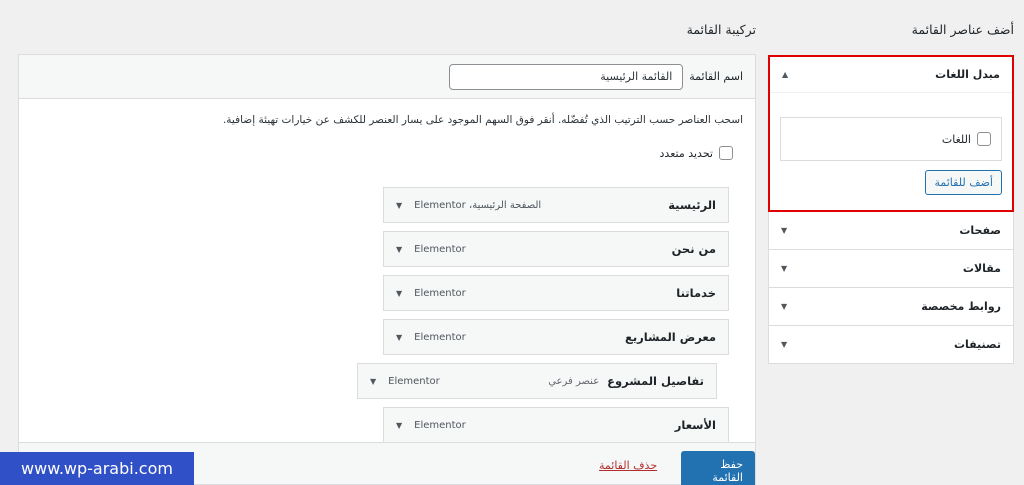  What do you see at coordinates (686, 153) in the screenshot?
I see `bulk-select-label: تحديد متعدد` at bounding box center [686, 153].